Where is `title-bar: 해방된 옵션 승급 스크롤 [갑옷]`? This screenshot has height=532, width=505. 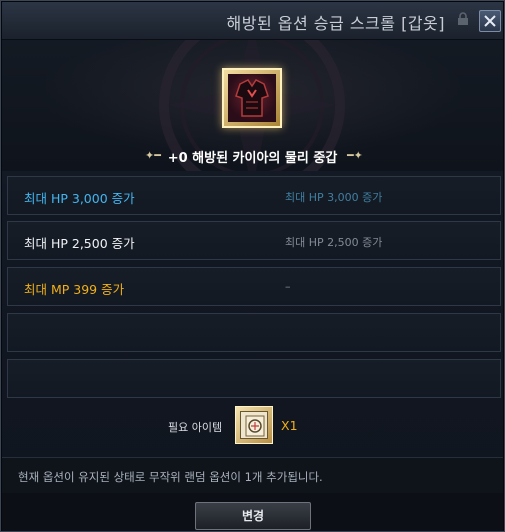 title-bar: 해방된 옵션 승급 스크롤 [갑옷] is located at coordinates (252, 21).